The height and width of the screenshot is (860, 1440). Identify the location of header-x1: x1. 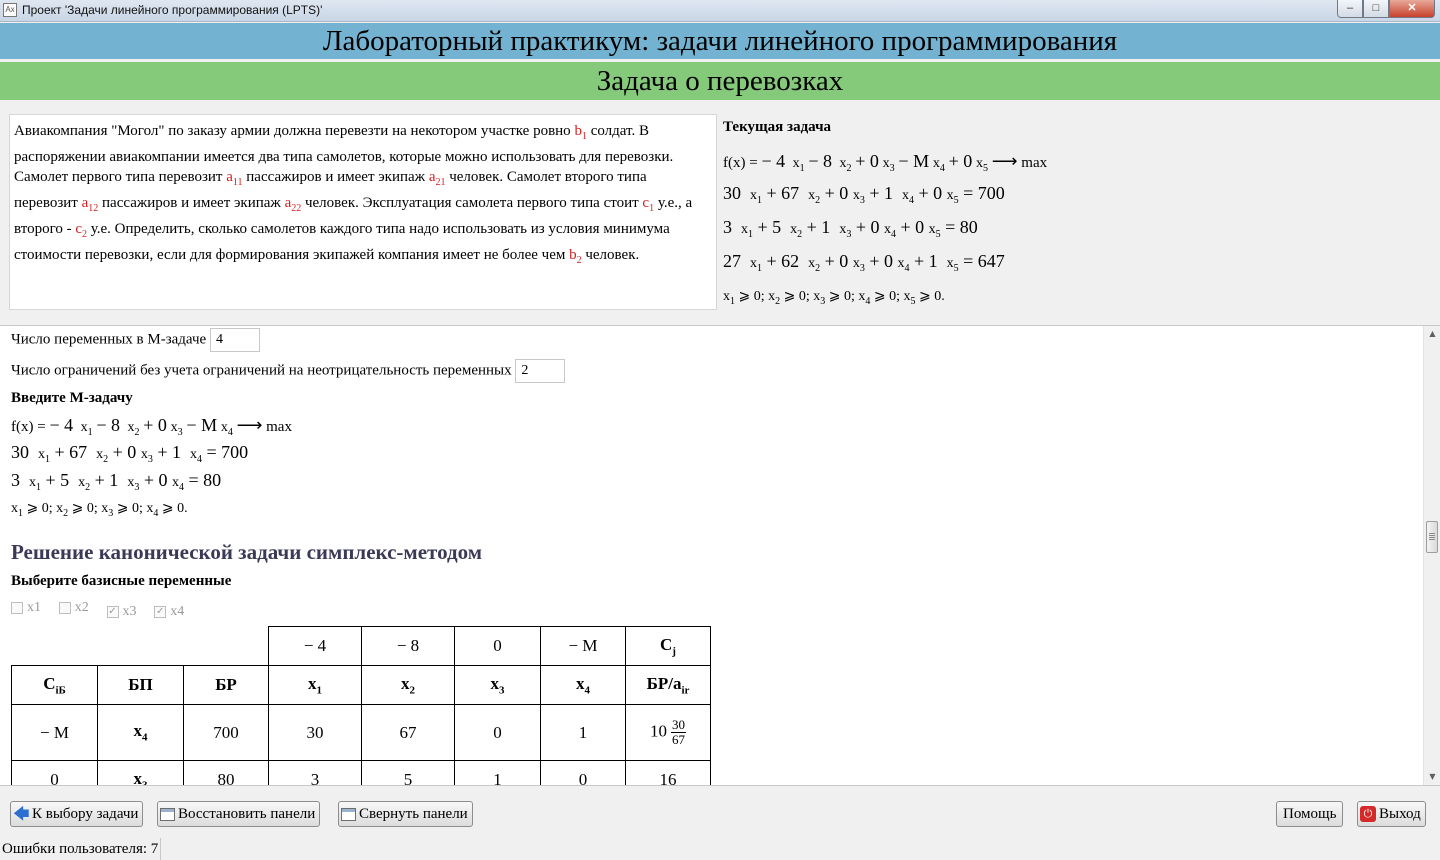
(315, 685).